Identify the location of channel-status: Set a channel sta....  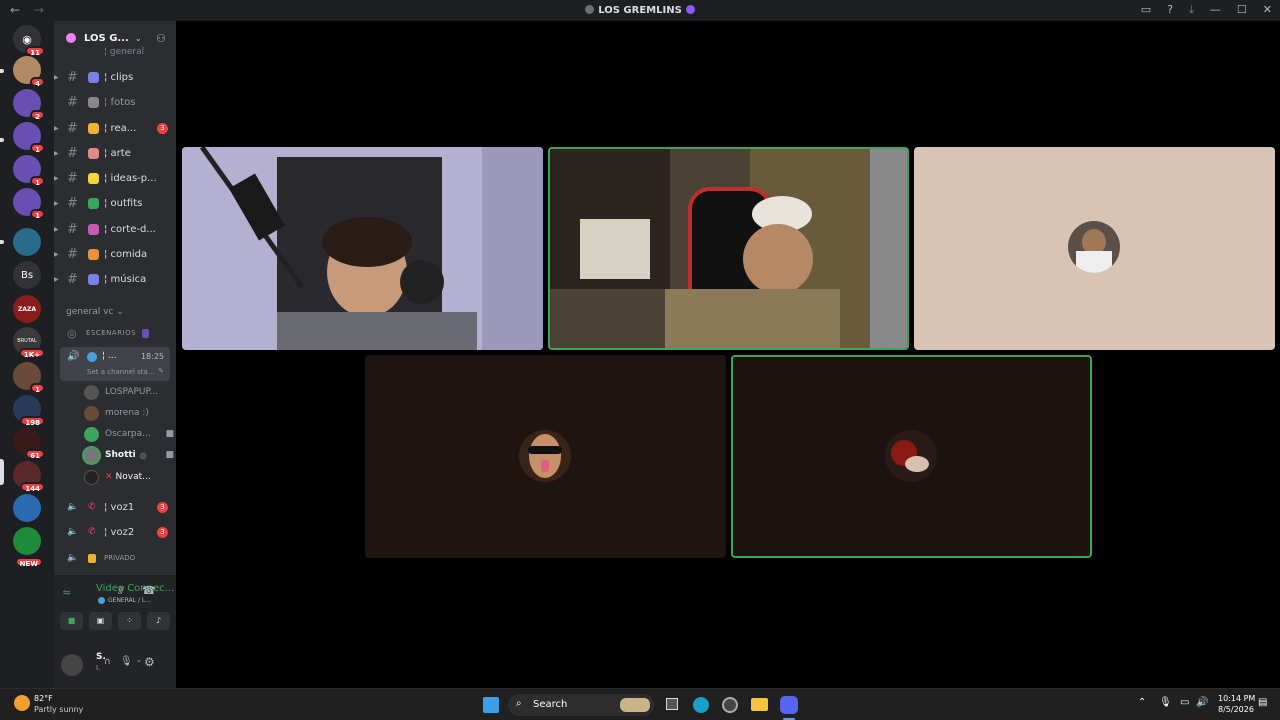
(121, 372).